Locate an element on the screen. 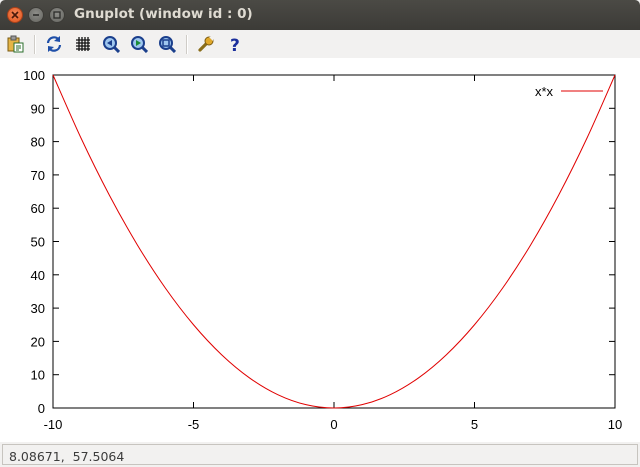 The height and width of the screenshot is (467, 640). y-tick-label: 60 is located at coordinates (38, 208).